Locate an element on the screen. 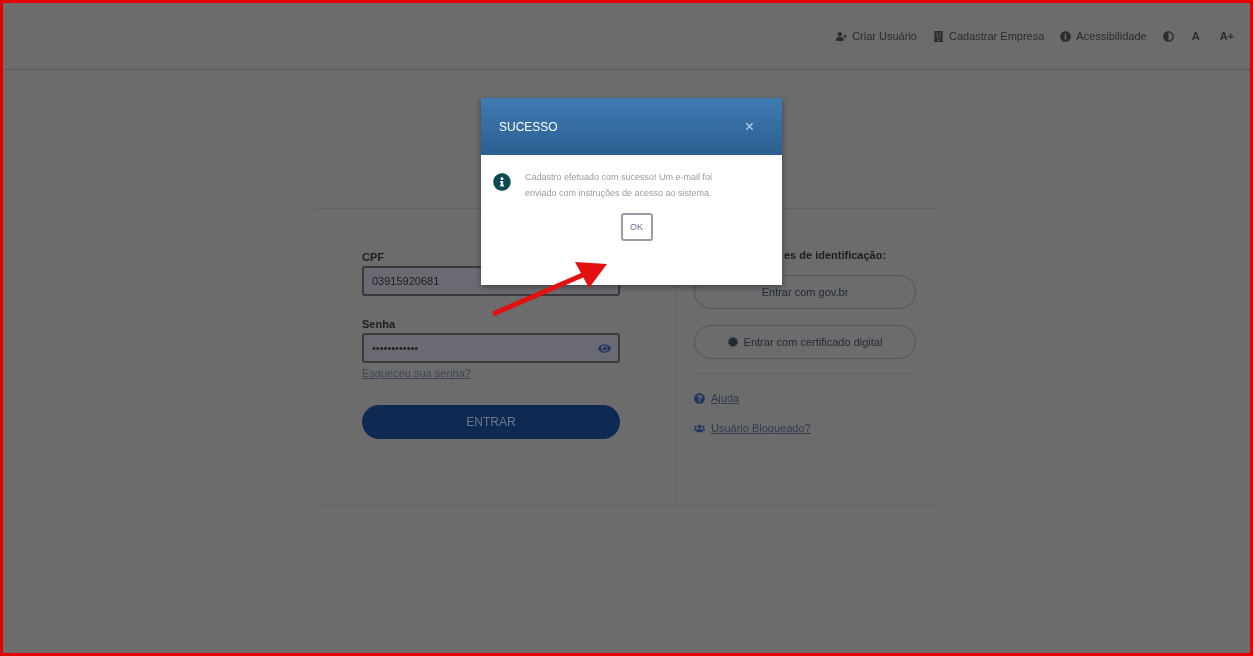 This screenshot has width=1253, height=656. dialog-message: Cadastro efetuado com sucesso! Um e-mail foi enviado com instruções de acesso ao sistema. is located at coordinates (619, 185).